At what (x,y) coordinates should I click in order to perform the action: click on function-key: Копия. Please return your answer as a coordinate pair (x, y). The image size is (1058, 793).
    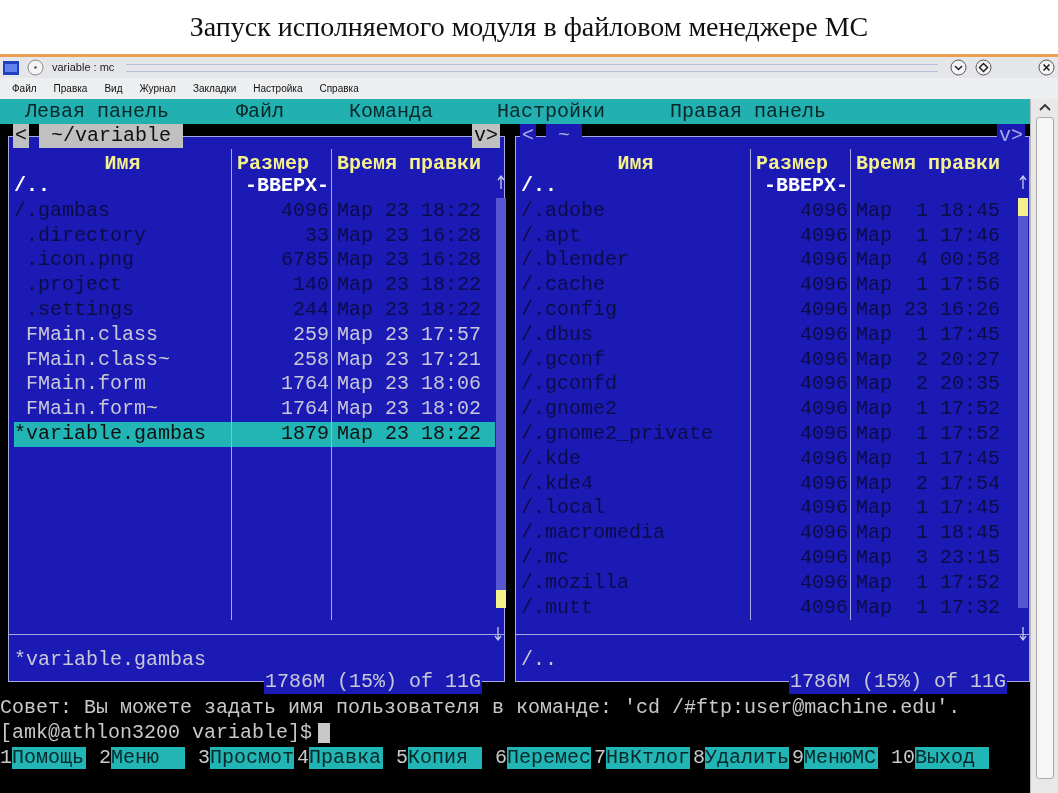
    Looking at the image, I should click on (445, 757).